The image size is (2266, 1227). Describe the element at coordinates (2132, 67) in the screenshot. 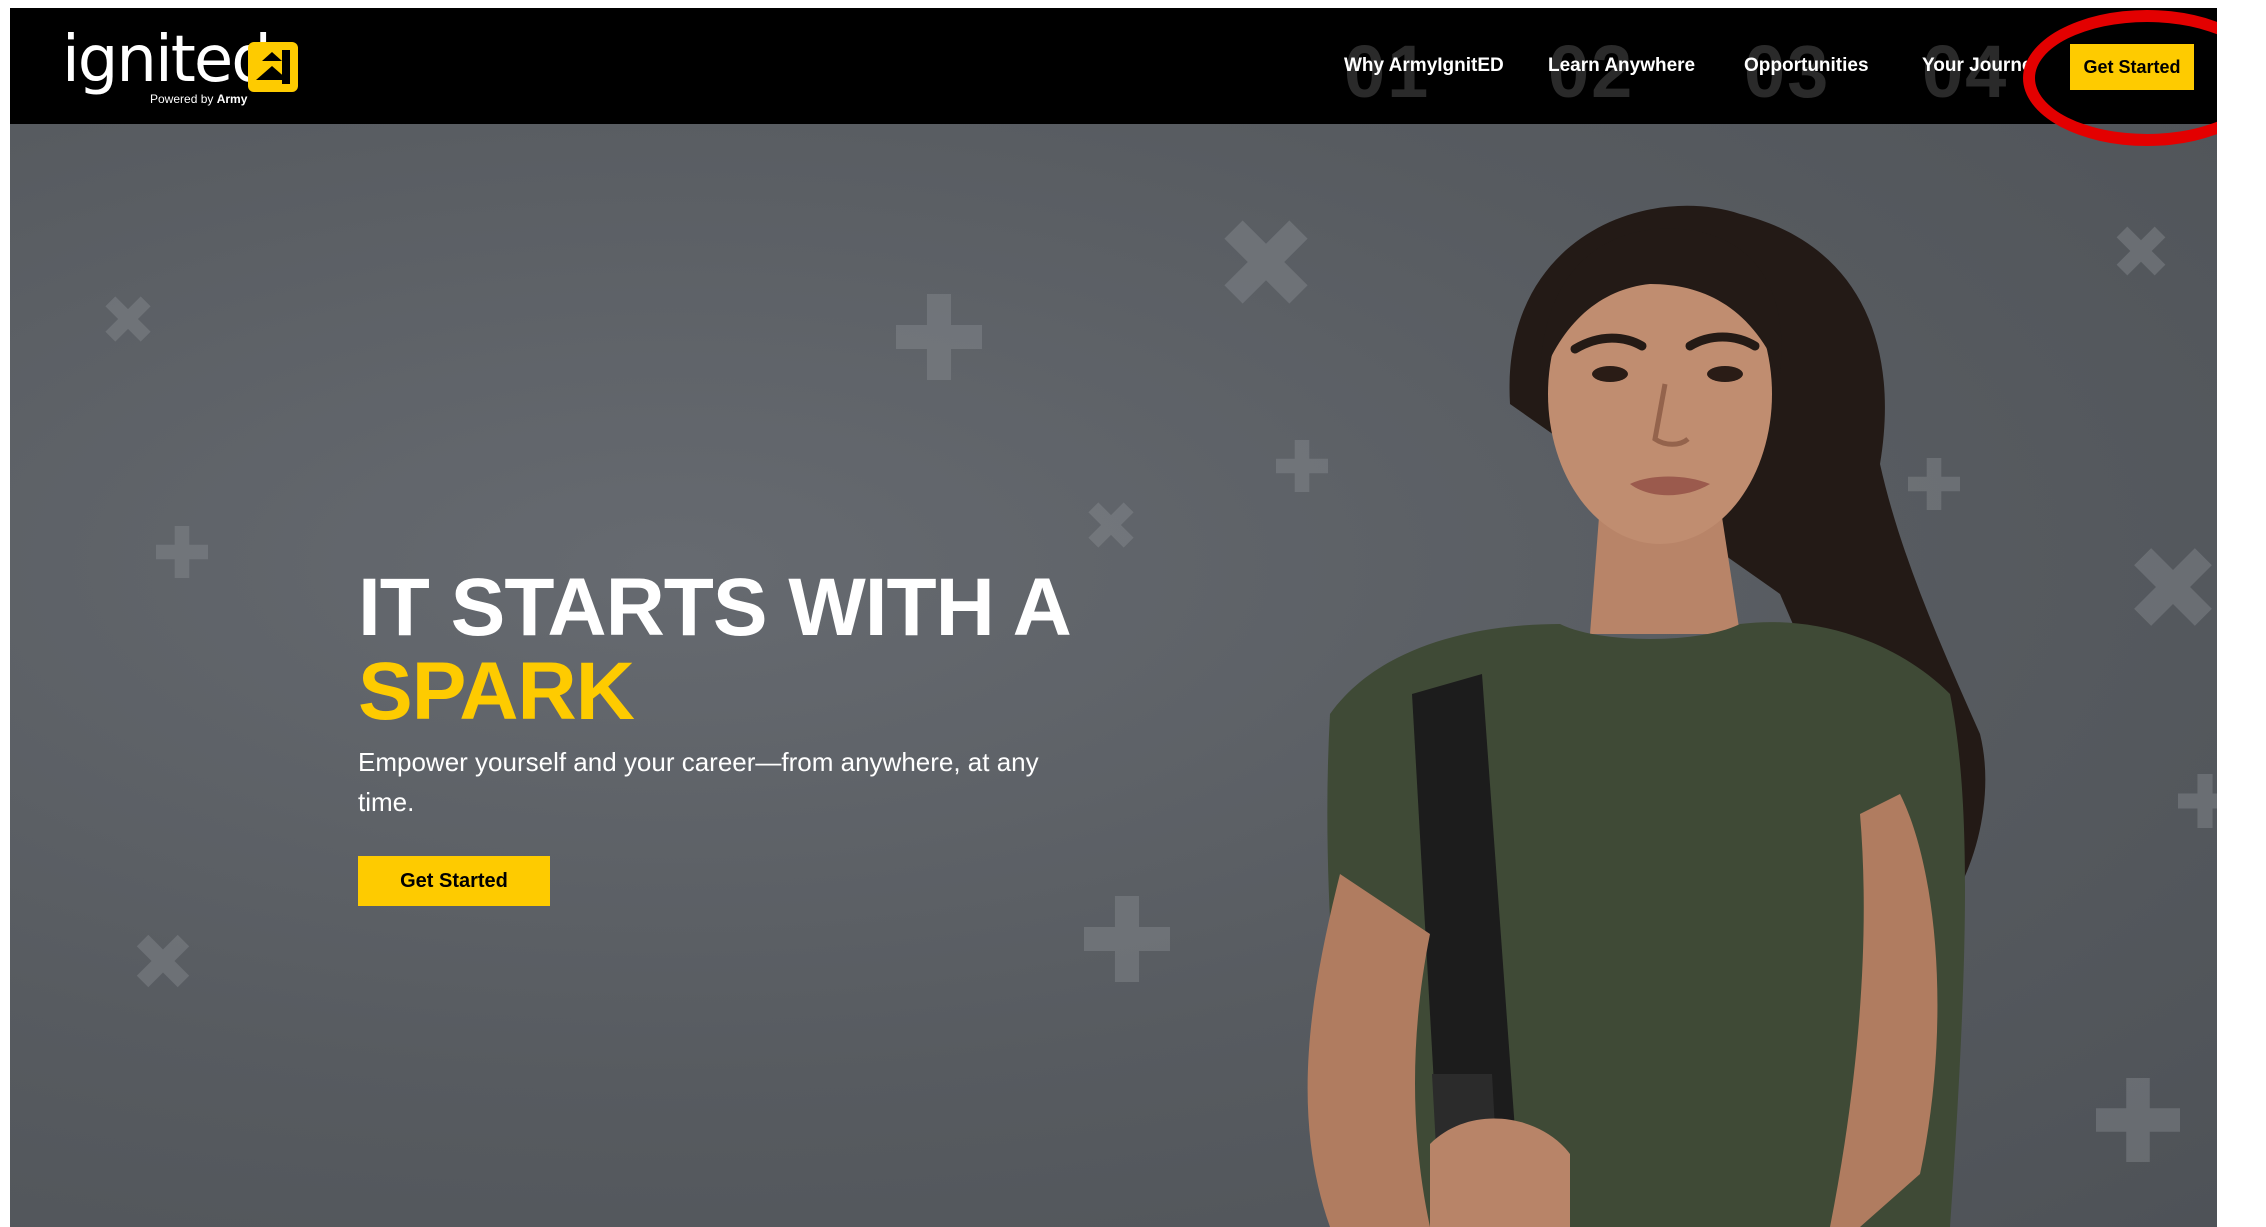

I see `nav-get-started-button: Get Started` at that location.